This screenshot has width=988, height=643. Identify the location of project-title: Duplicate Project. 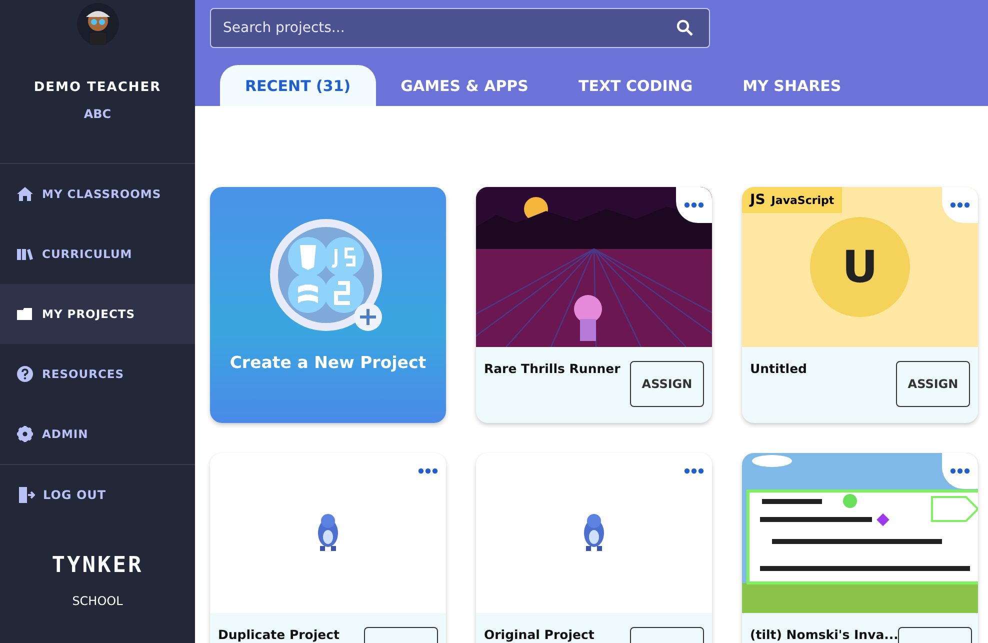
(279, 635).